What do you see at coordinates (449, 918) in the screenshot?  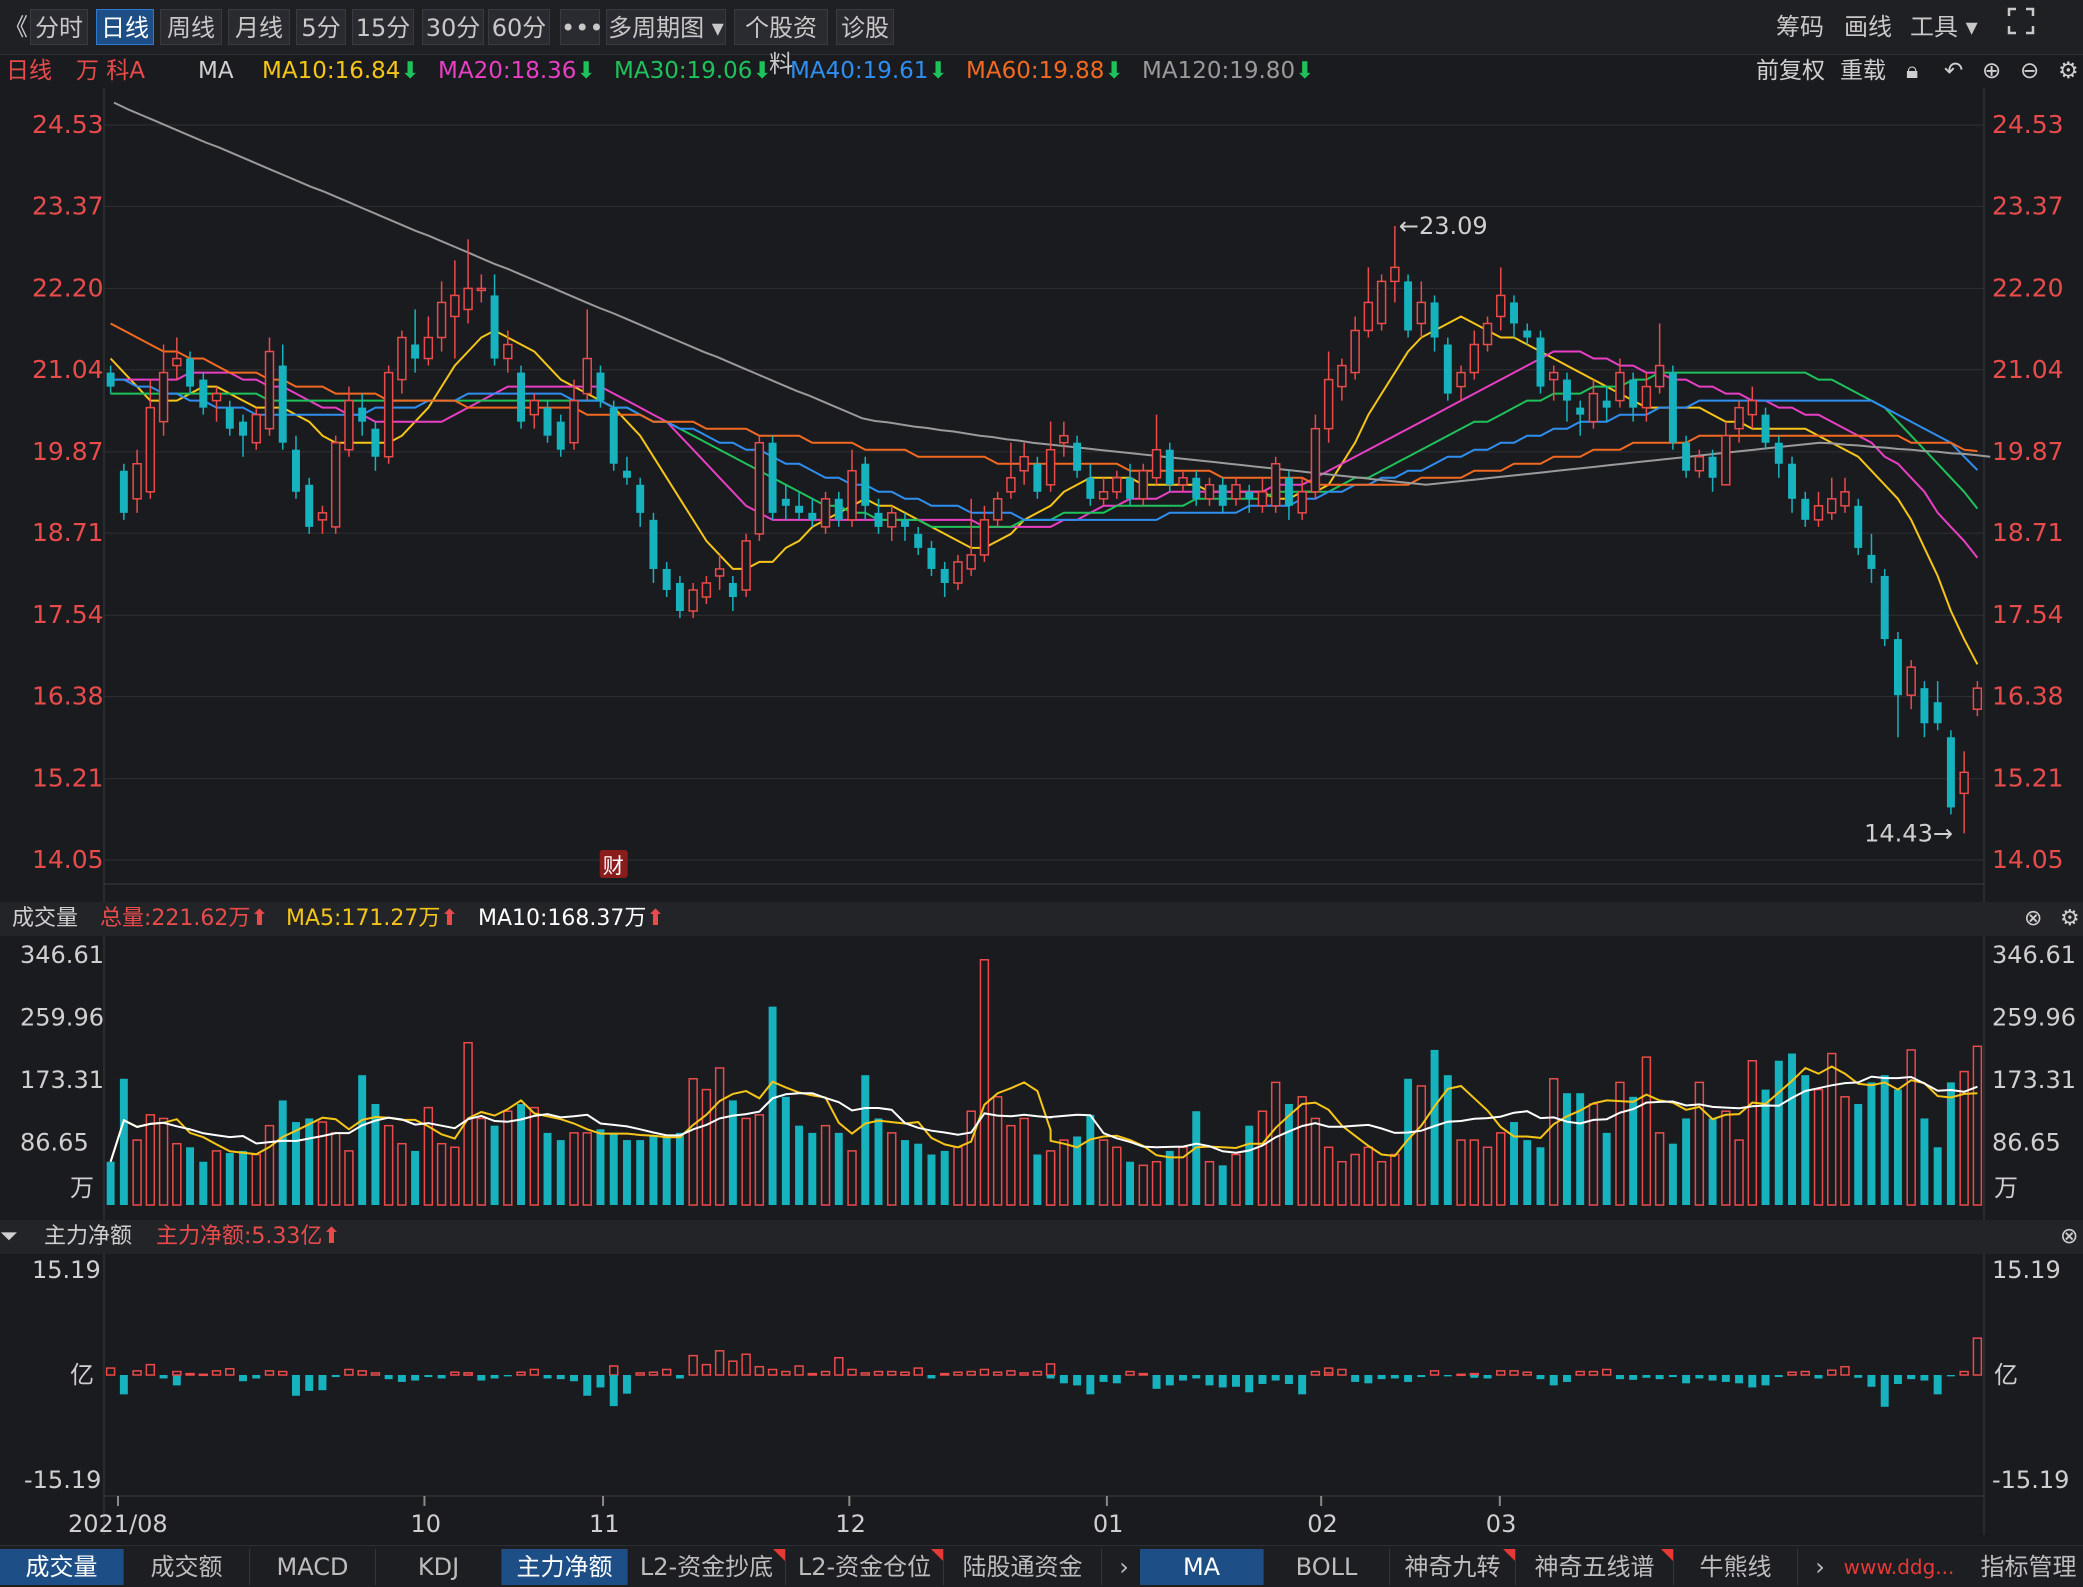 I see `up-arrow-icon: ⬆` at bounding box center [449, 918].